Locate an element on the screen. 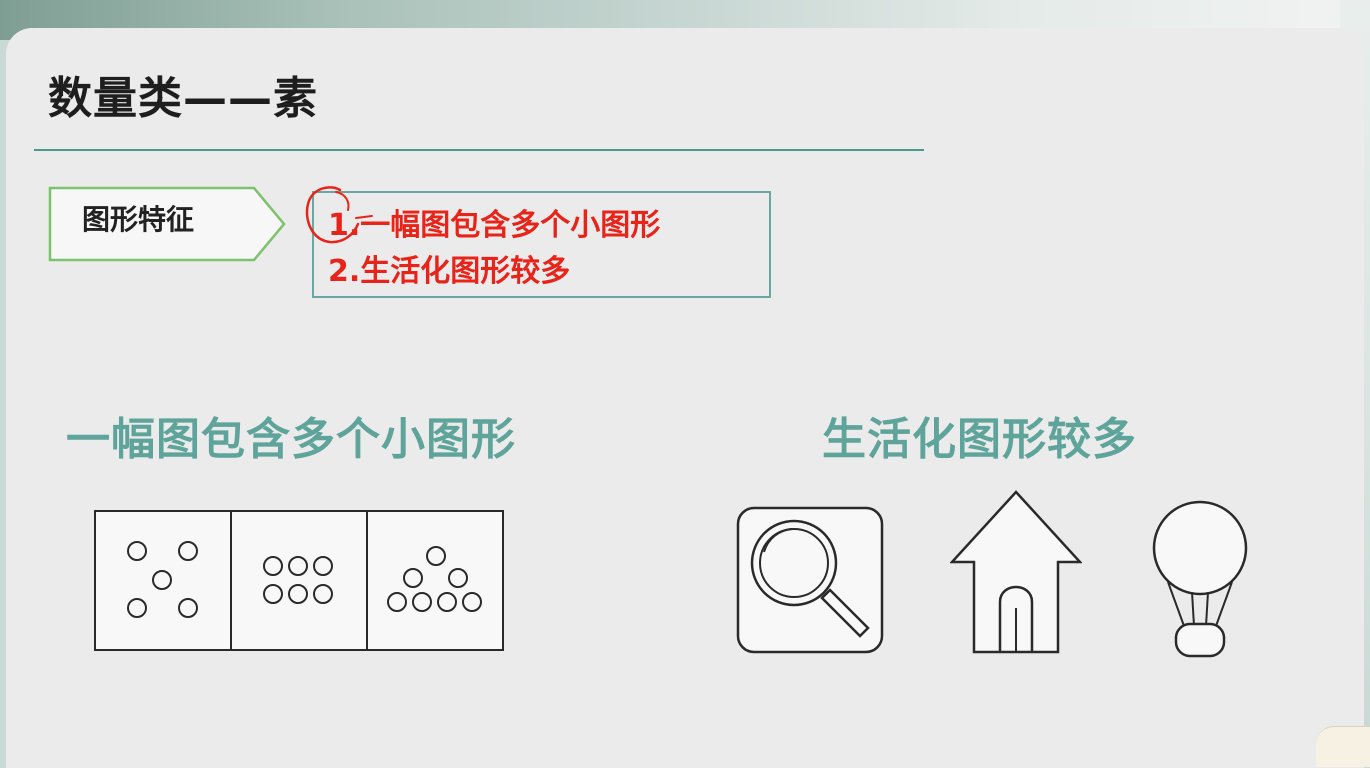 This screenshot has height=768, width=1370. slide-title: 数量类——素 is located at coordinates (183, 98).